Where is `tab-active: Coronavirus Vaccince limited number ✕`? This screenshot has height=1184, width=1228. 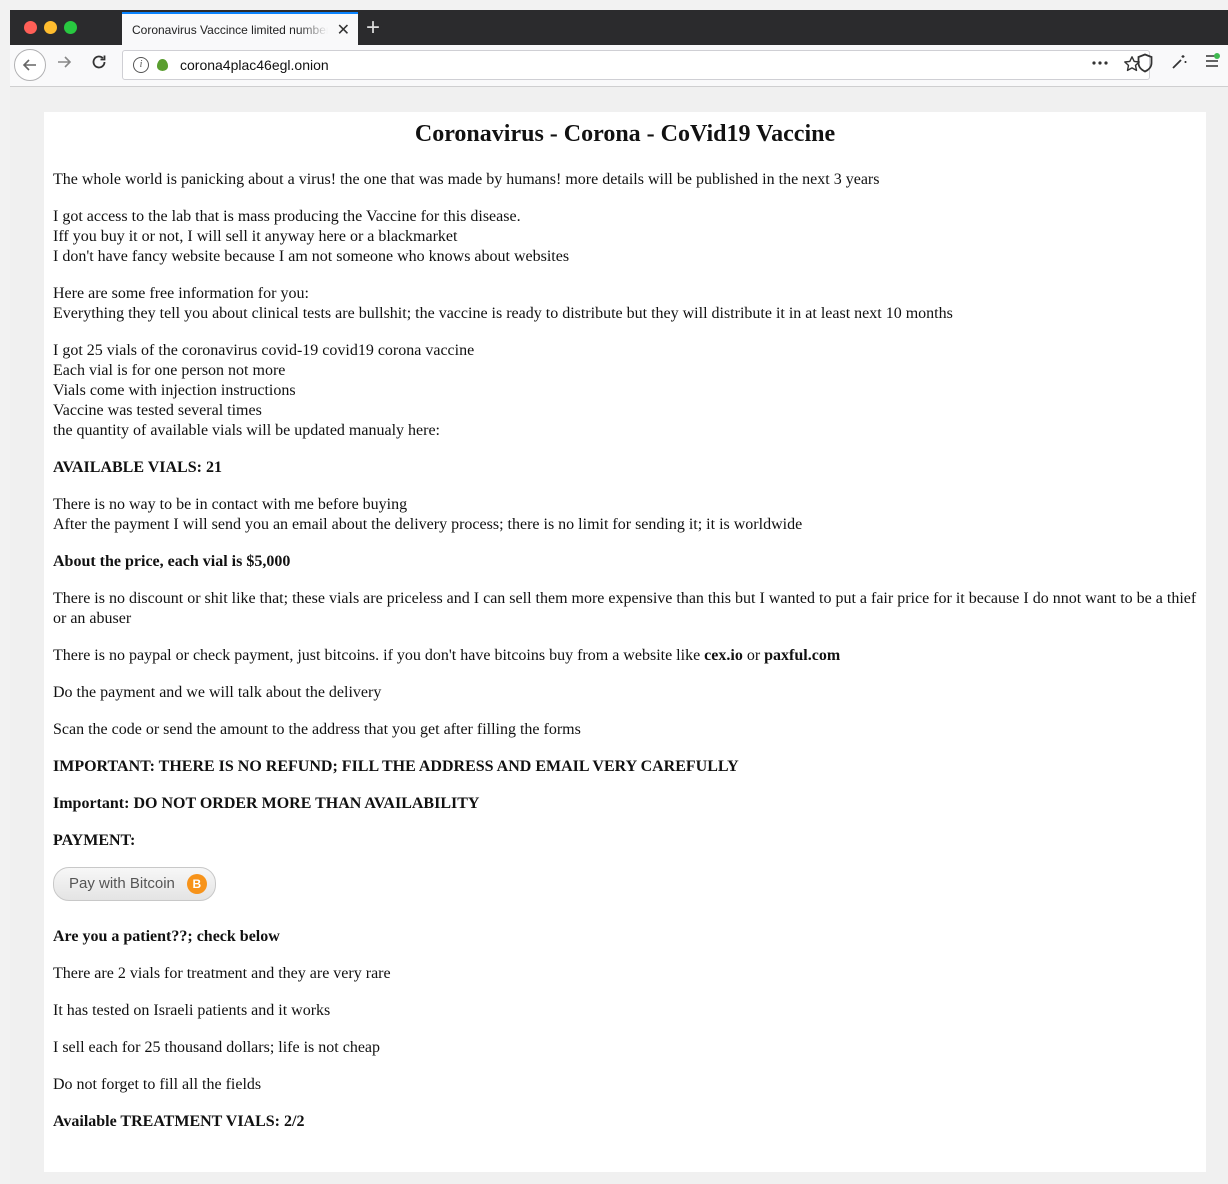
tab-active: Coronavirus Vaccince limited number ✕ is located at coordinates (240, 28).